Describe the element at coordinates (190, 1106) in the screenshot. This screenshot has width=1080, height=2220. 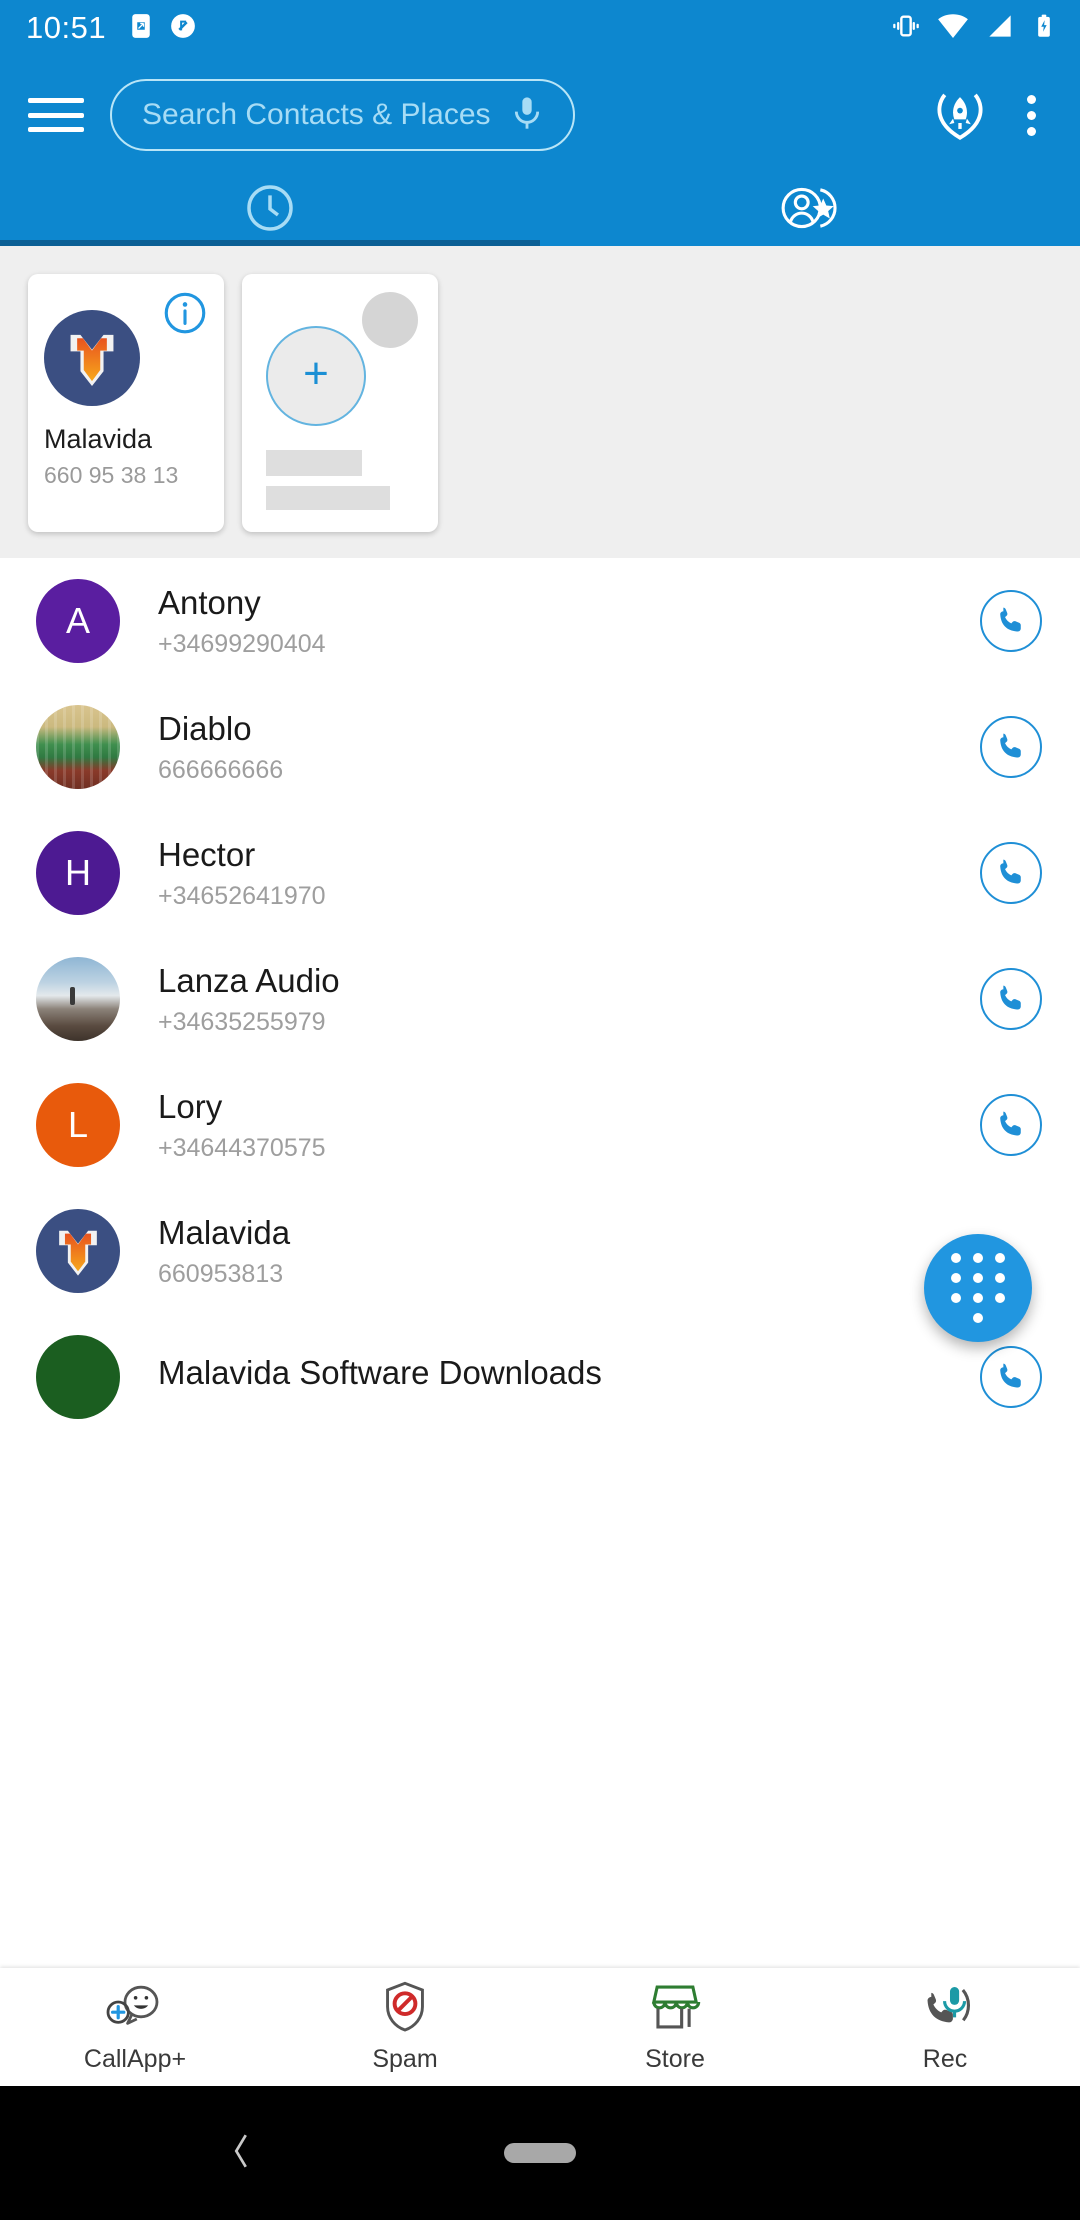
I see `contact-name: Lory` at that location.